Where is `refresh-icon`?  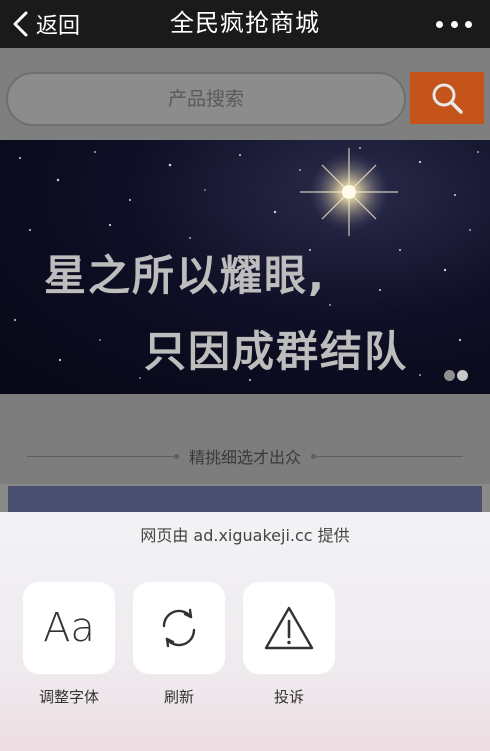
refresh-icon is located at coordinates (179, 628).